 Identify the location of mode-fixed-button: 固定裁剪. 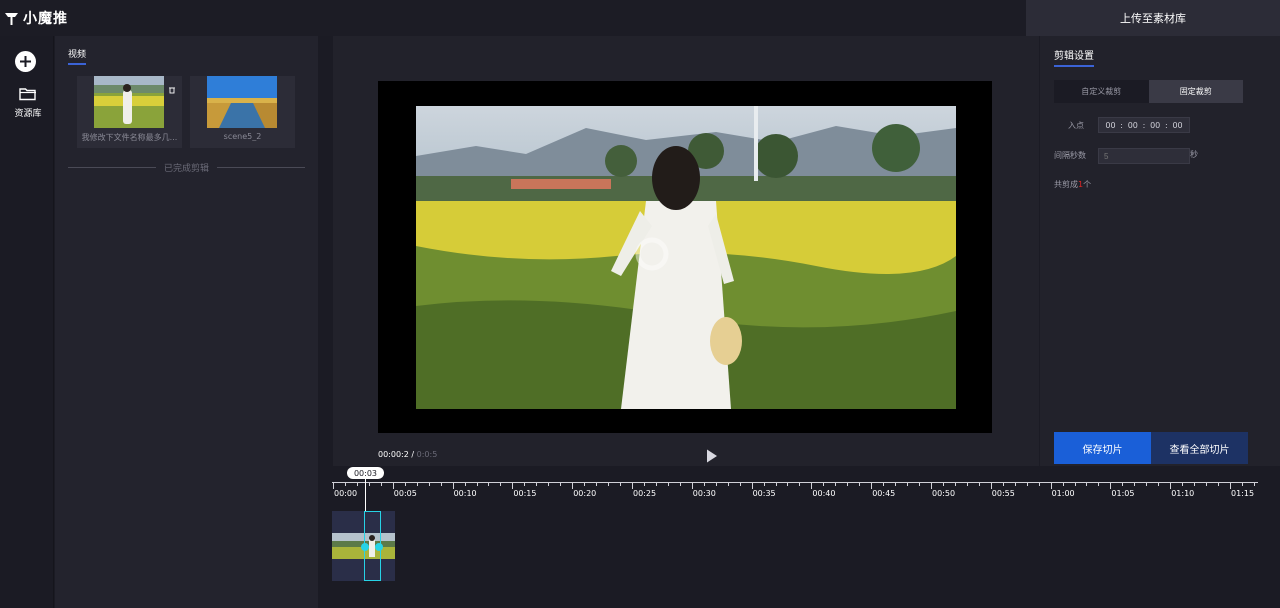
(1195, 91).